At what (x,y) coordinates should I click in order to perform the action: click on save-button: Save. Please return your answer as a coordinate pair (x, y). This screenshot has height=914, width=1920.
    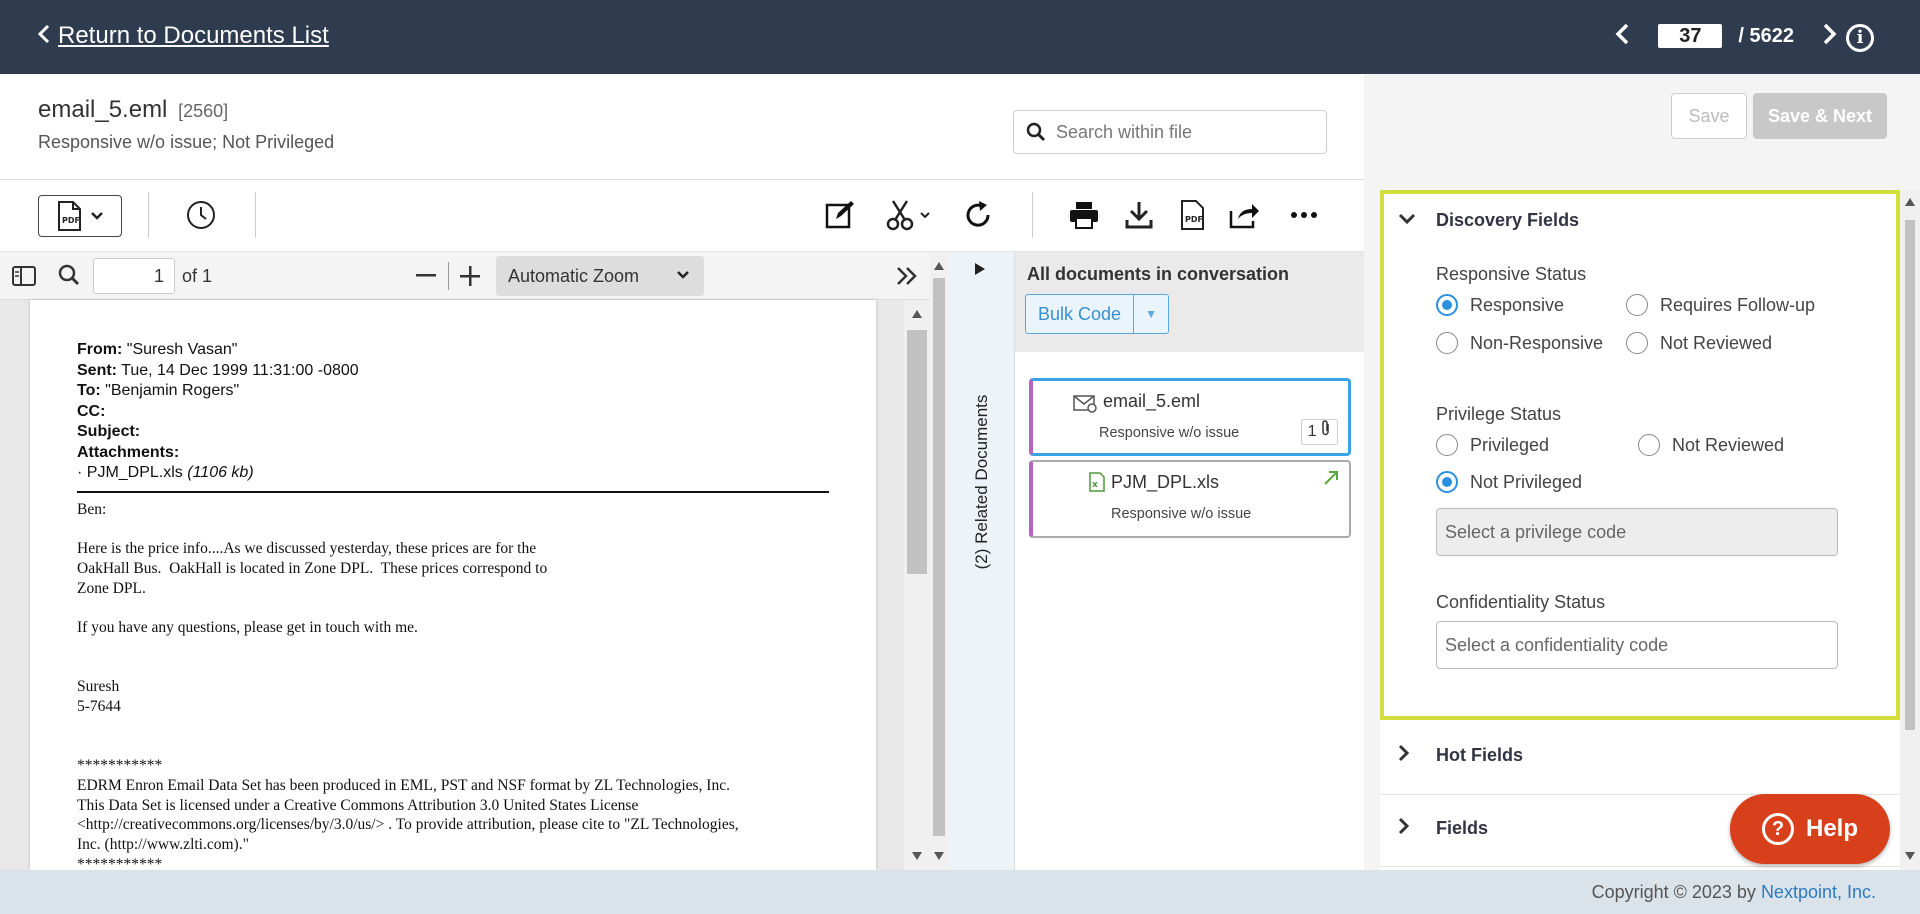
    Looking at the image, I should click on (1709, 116).